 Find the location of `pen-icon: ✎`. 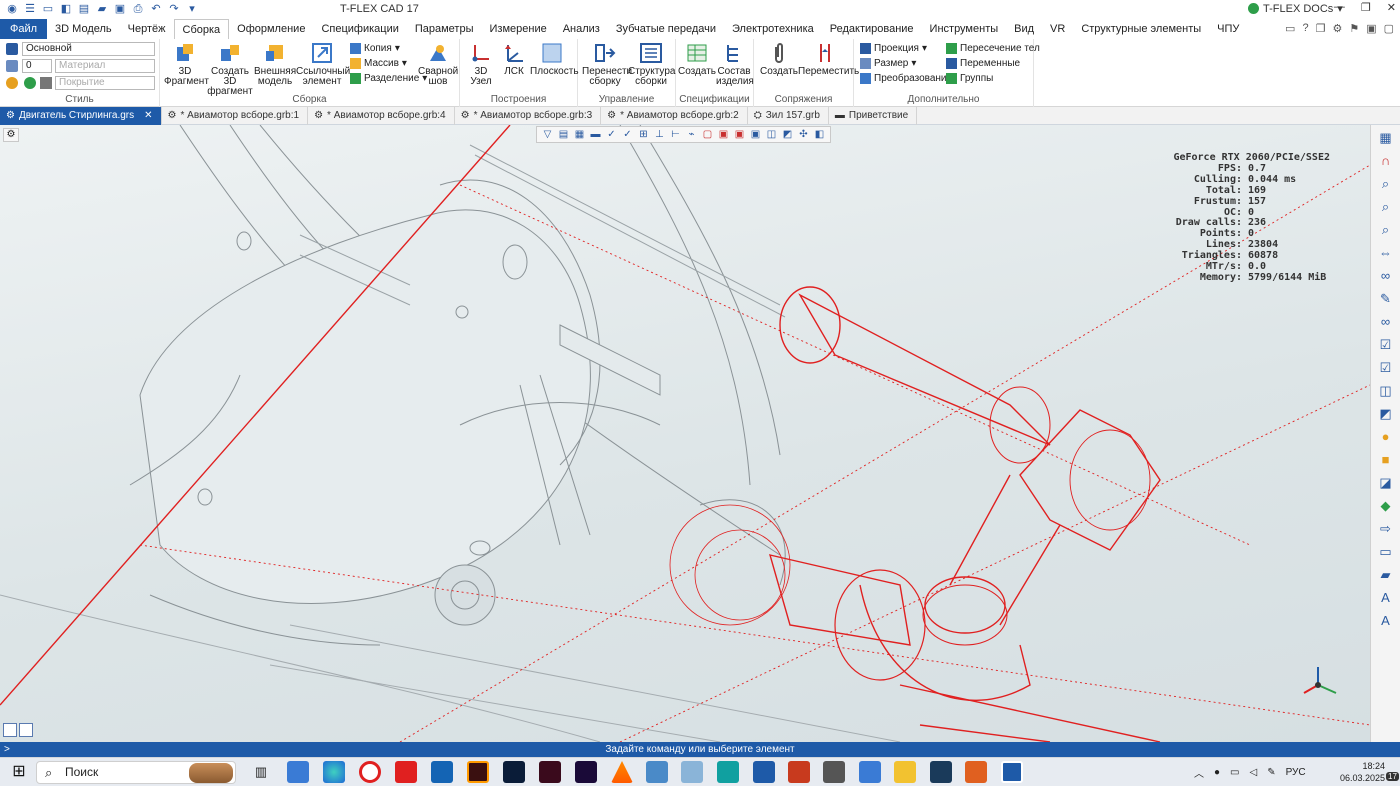

pen-icon: ✎ is located at coordinates (1271, 772).